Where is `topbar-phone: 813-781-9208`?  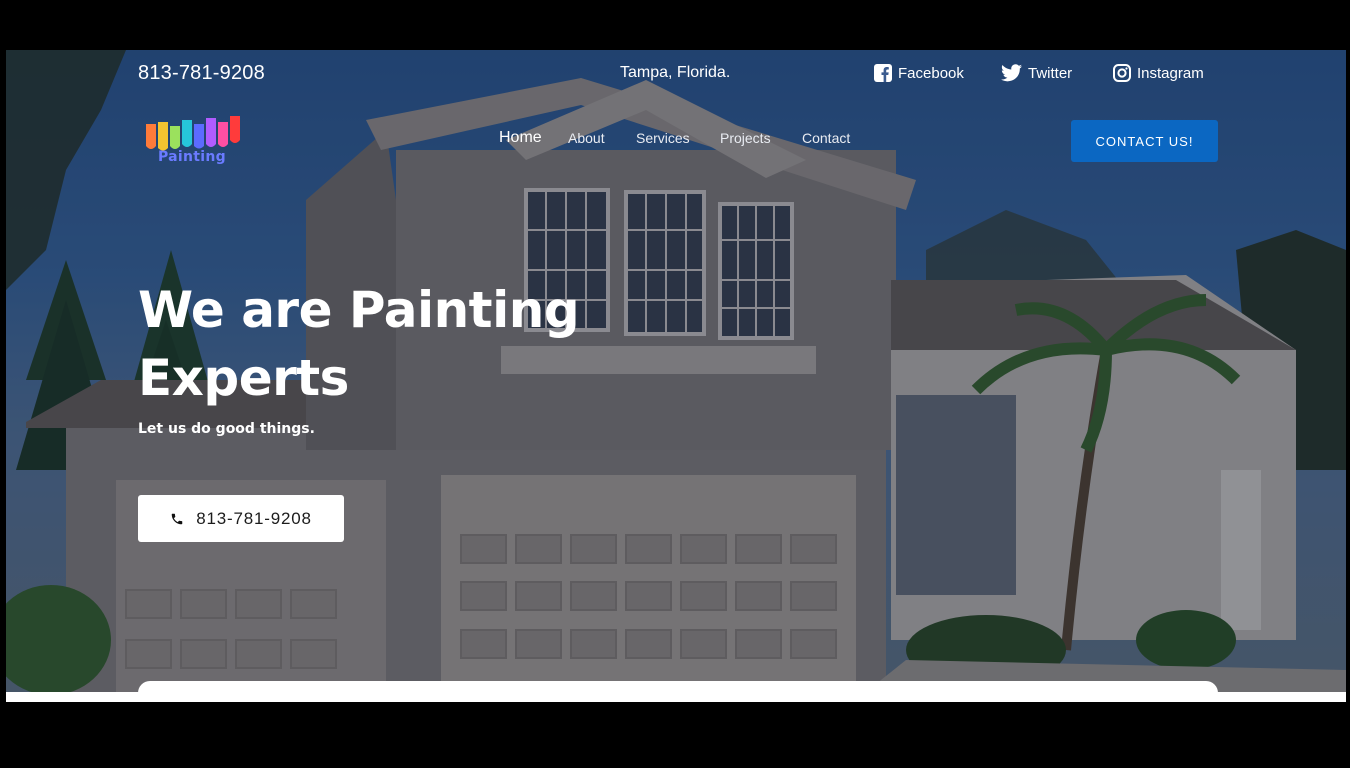 topbar-phone: 813-781-9208 is located at coordinates (201, 73).